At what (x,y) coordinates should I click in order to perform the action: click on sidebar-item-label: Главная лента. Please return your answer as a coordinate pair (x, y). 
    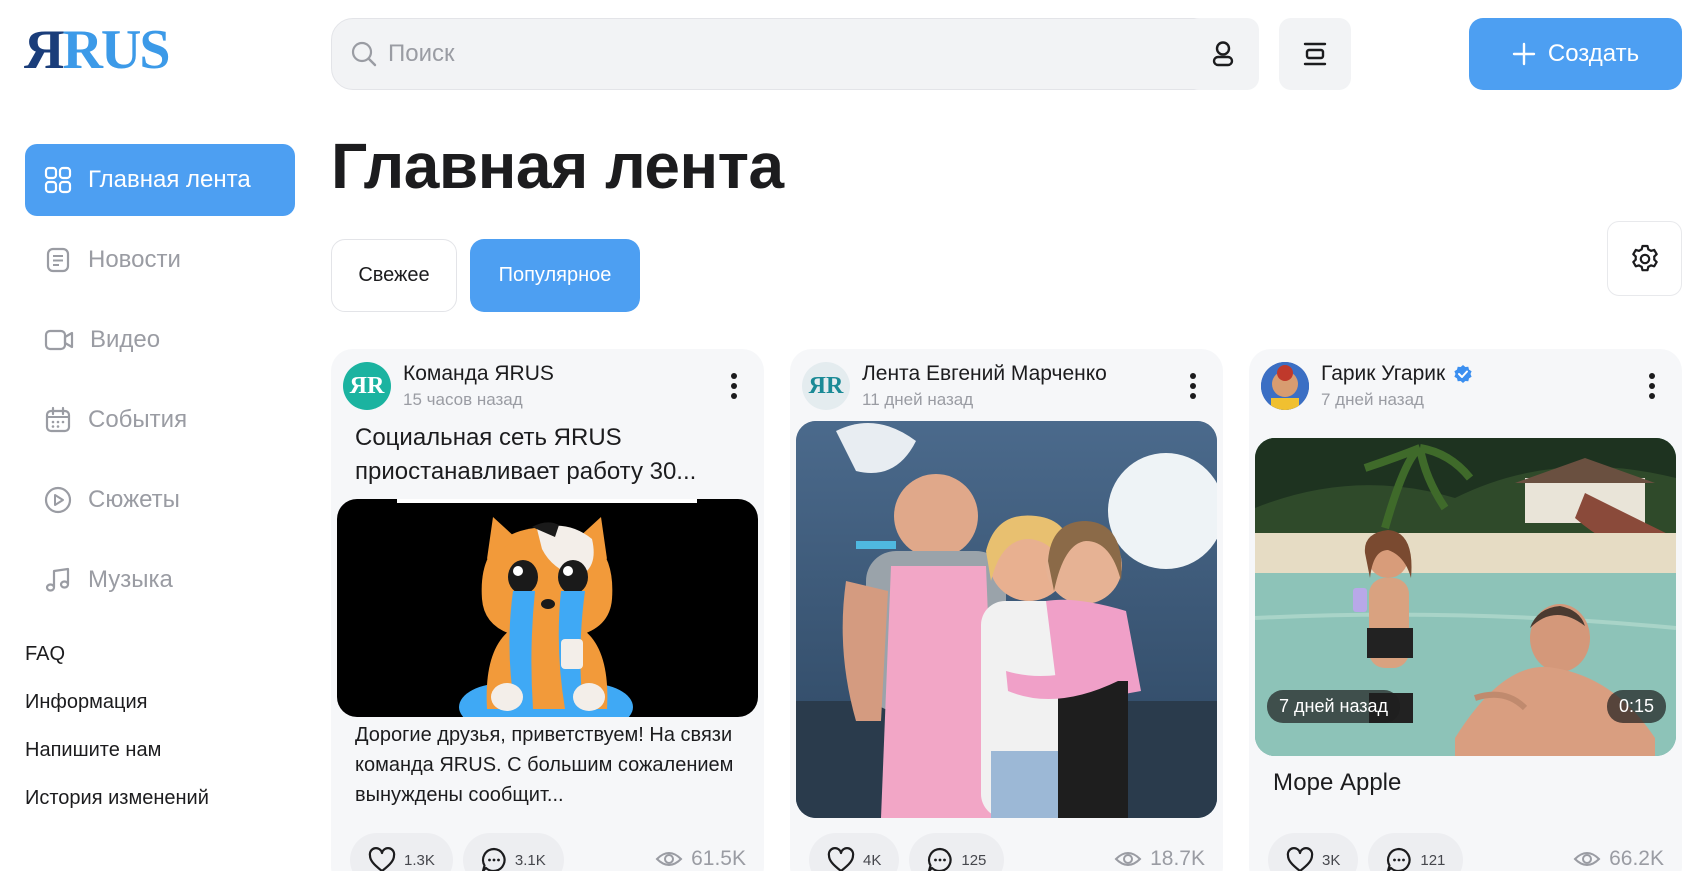
    Looking at the image, I should click on (169, 179).